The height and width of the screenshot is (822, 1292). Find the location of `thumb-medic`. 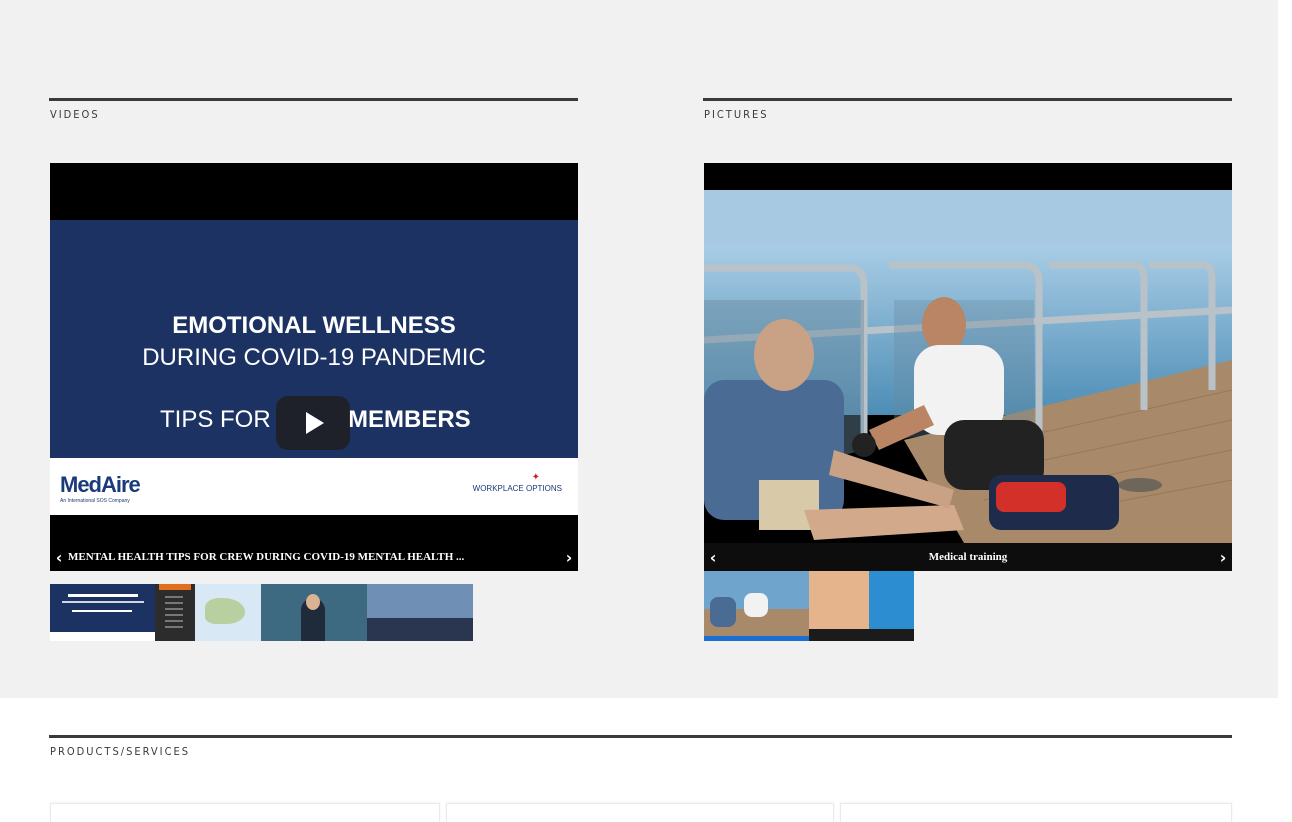

thumb-medic is located at coordinates (756, 605).